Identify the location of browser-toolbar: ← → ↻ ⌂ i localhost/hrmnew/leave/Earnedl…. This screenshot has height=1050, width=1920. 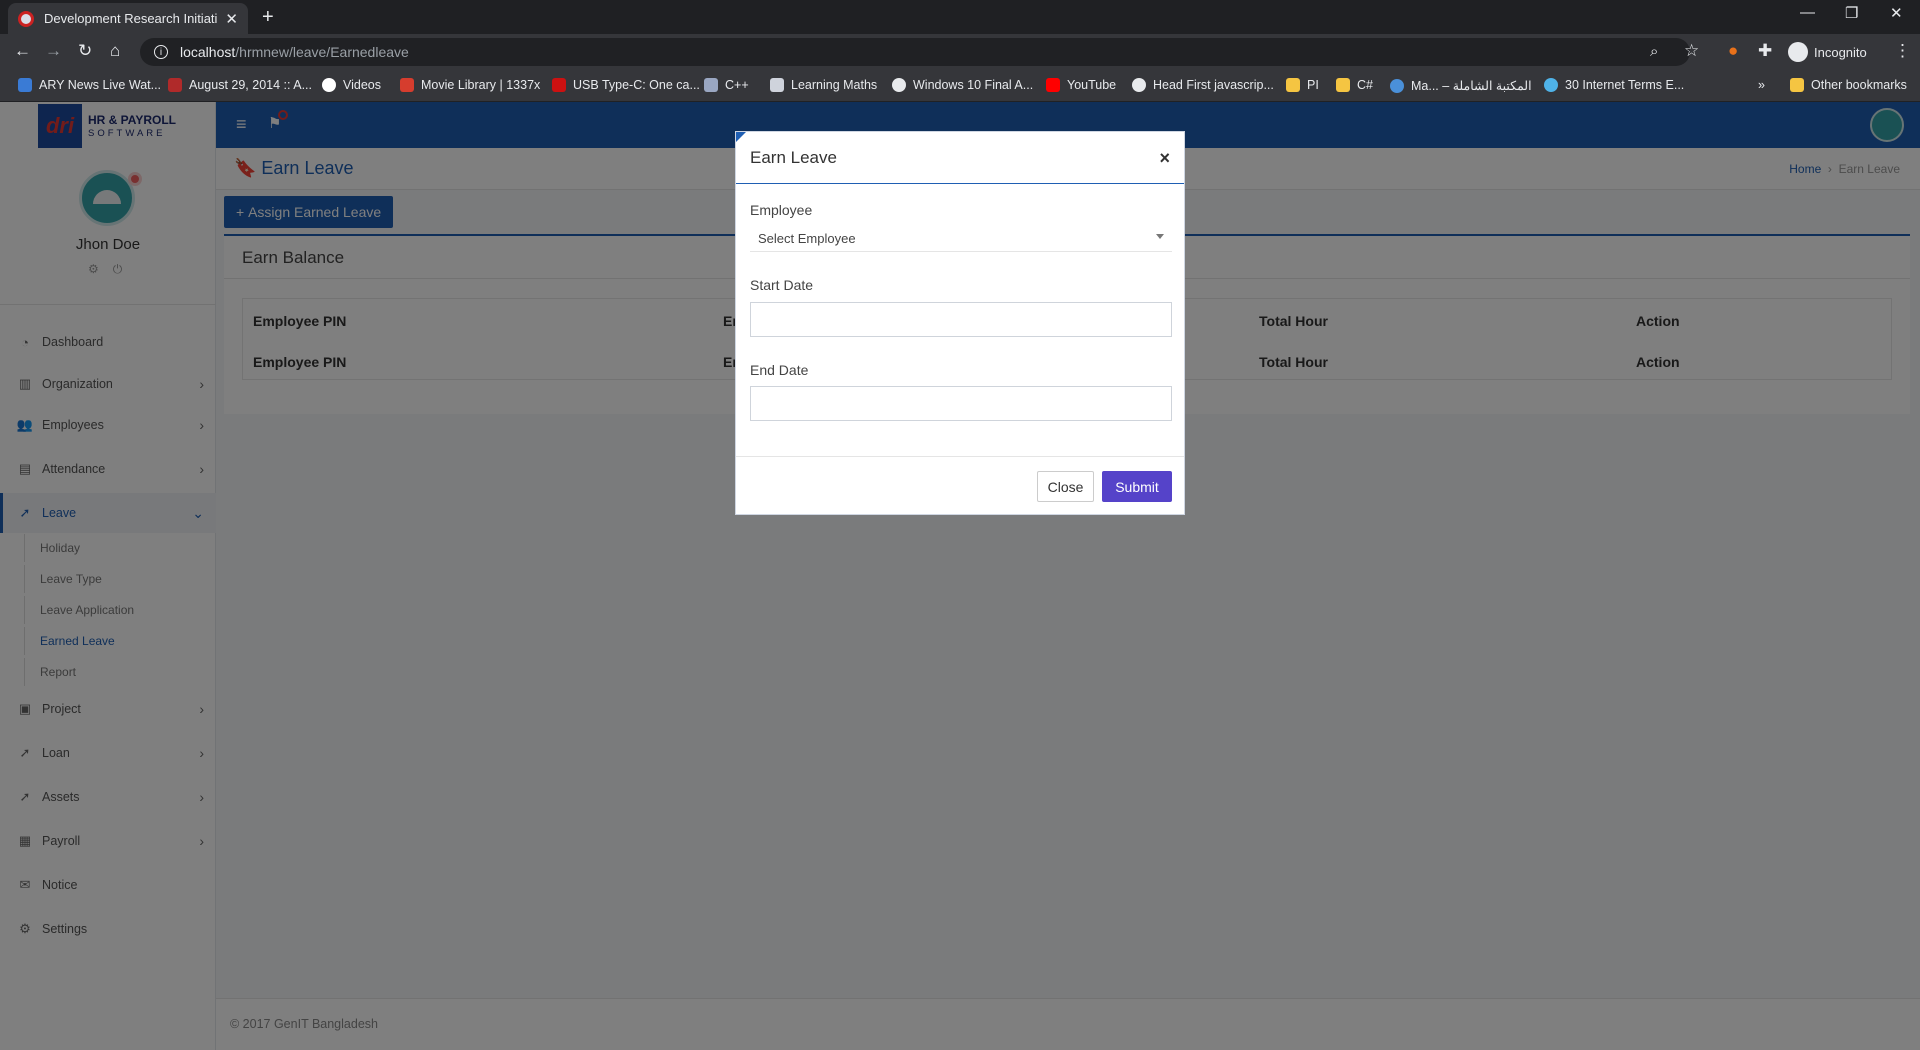
(960, 52).